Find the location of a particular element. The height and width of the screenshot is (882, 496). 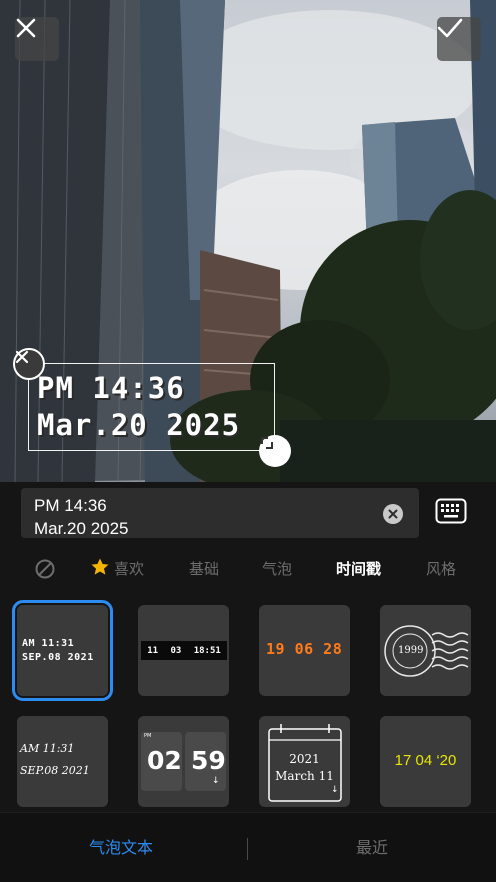

tile-8-text: 17 04 ‘20 is located at coordinates (425, 760).